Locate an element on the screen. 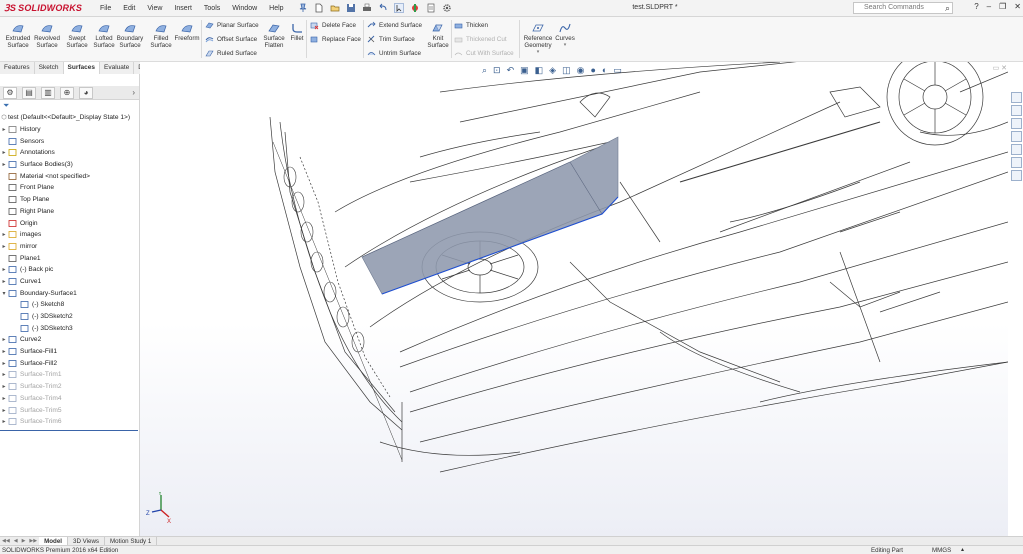  custom-properties-icon is located at coordinates (1016, 162).